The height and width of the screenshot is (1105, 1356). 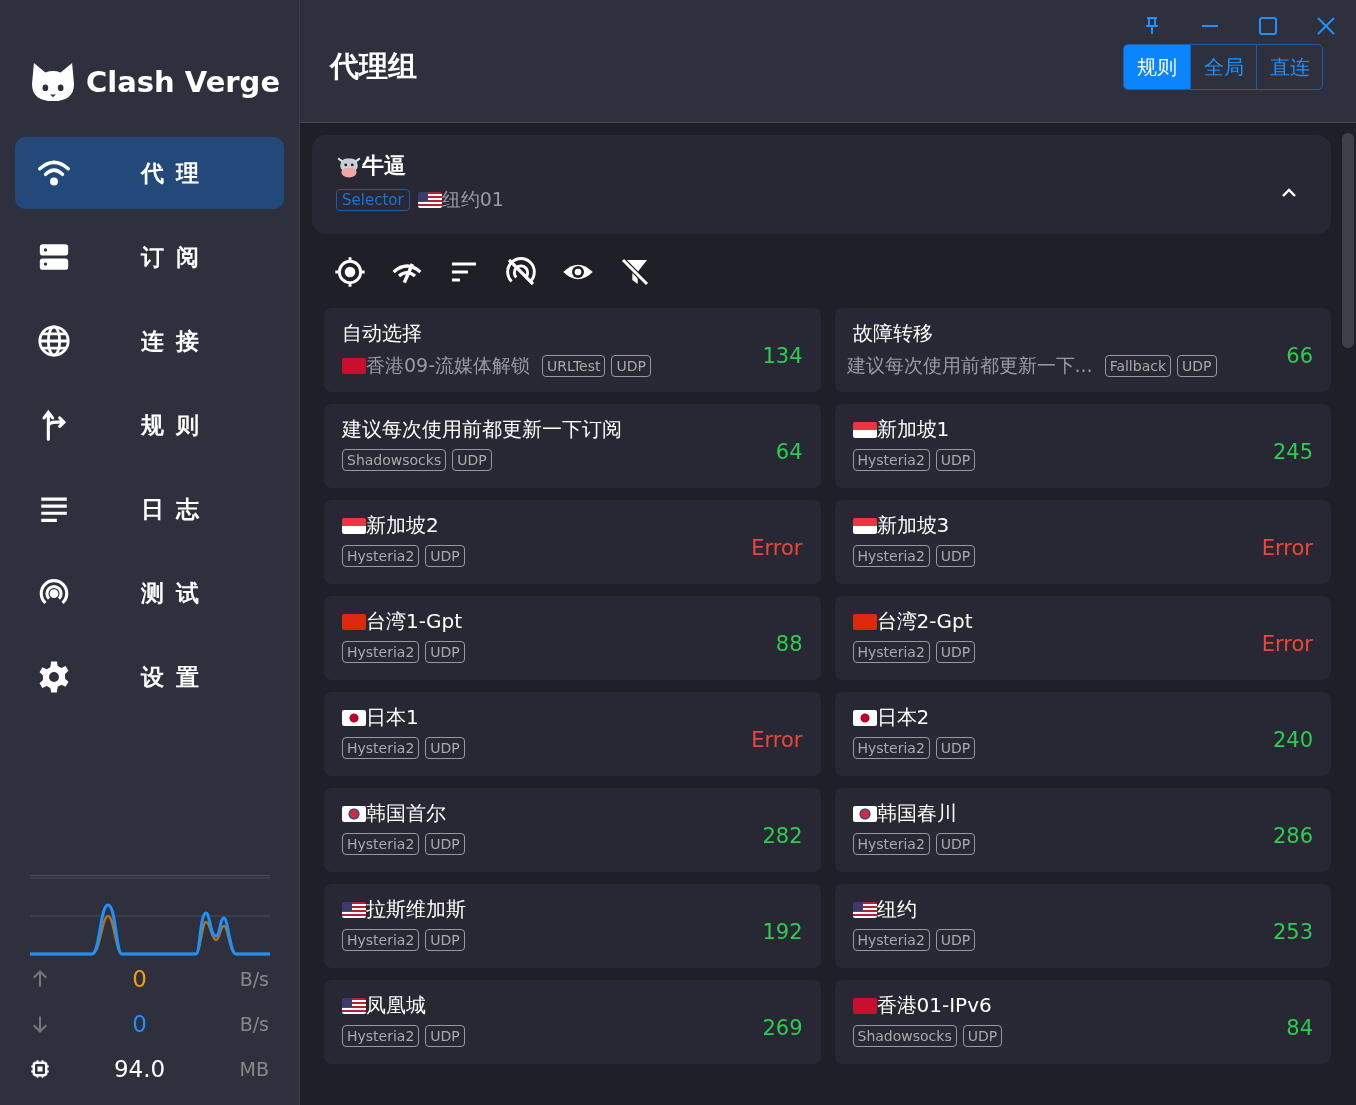 What do you see at coordinates (1292, 932) in the screenshot?
I see `latency: 253` at bounding box center [1292, 932].